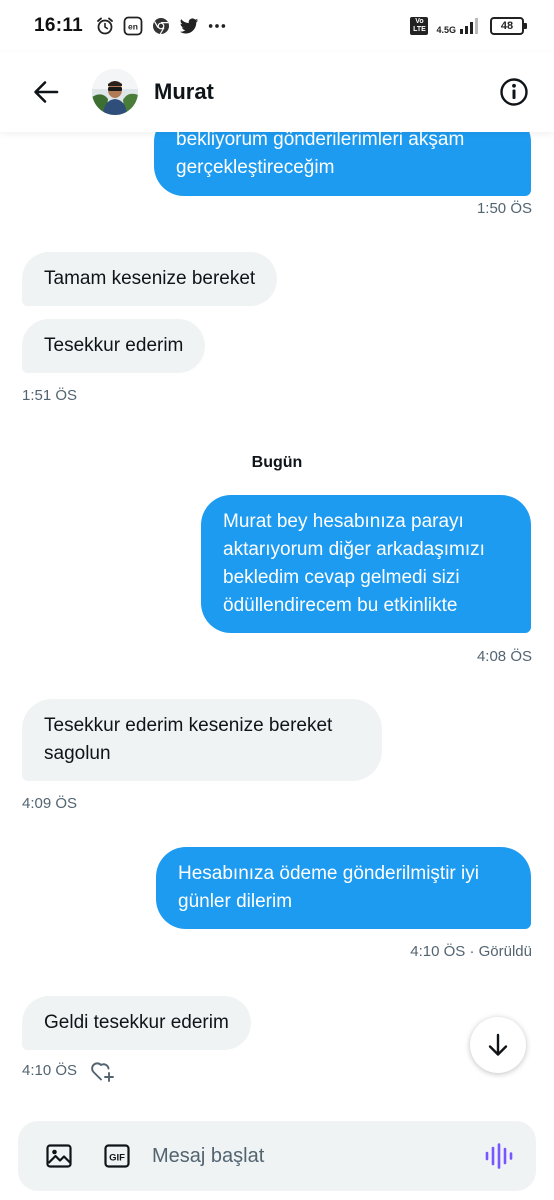  I want to click on info-icon, so click(514, 92).